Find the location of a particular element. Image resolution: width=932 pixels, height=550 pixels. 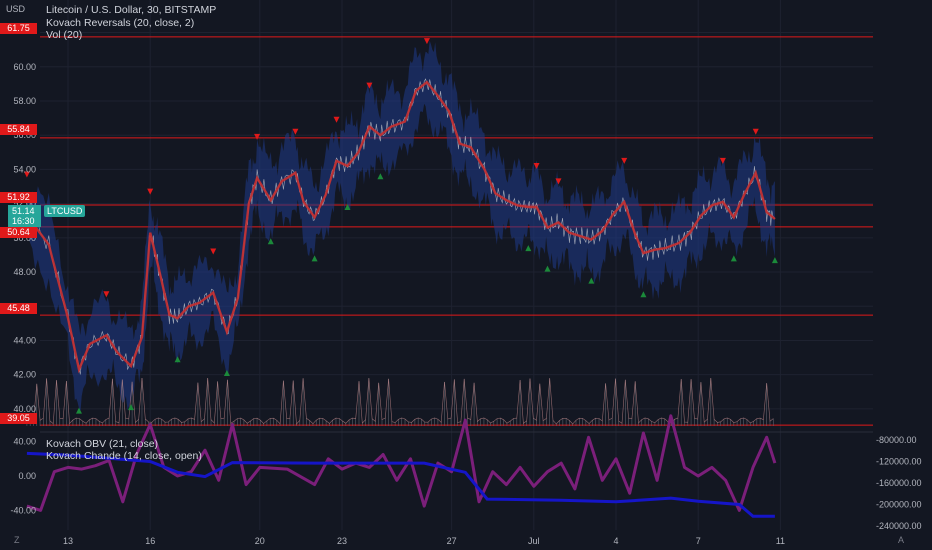

osc-legend-1: Kovach OBV (21, close) is located at coordinates (102, 444).